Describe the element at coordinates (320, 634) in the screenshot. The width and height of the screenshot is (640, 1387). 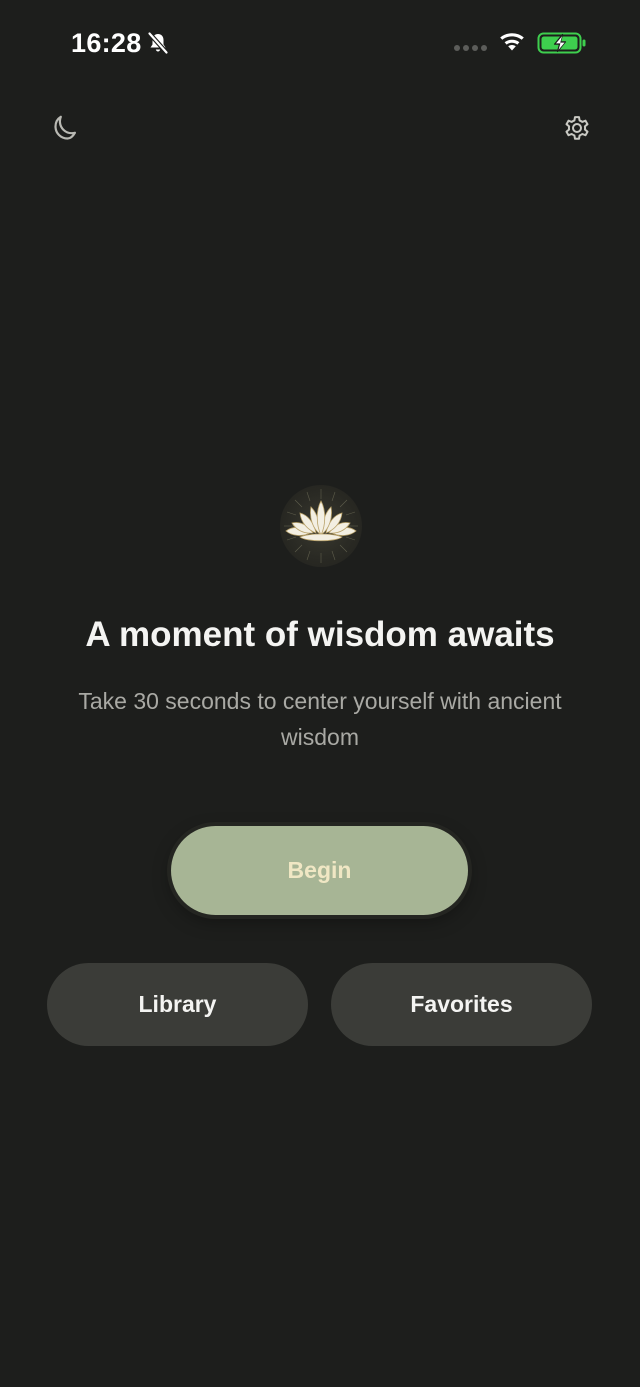
I see `page-title: A moment of wisdom awaits` at that location.